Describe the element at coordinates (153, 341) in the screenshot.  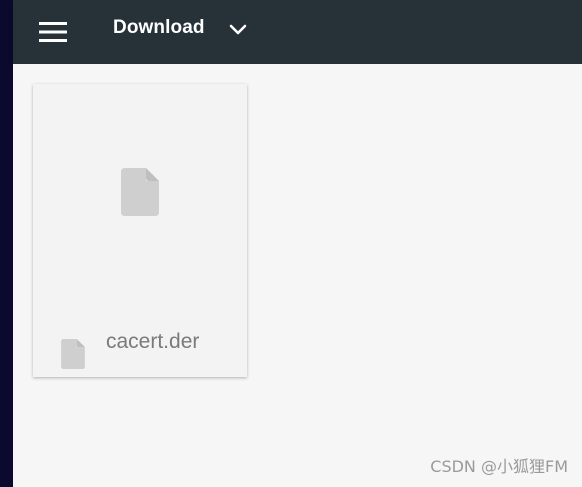
I see `file-name: cacert.der` at that location.